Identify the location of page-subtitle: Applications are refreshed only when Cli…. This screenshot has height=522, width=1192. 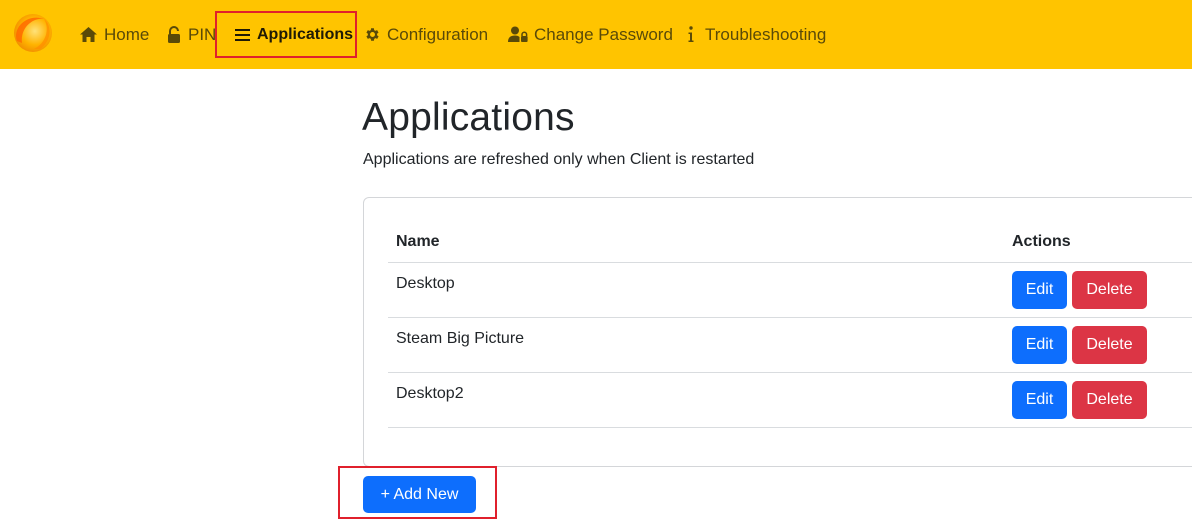
(559, 159).